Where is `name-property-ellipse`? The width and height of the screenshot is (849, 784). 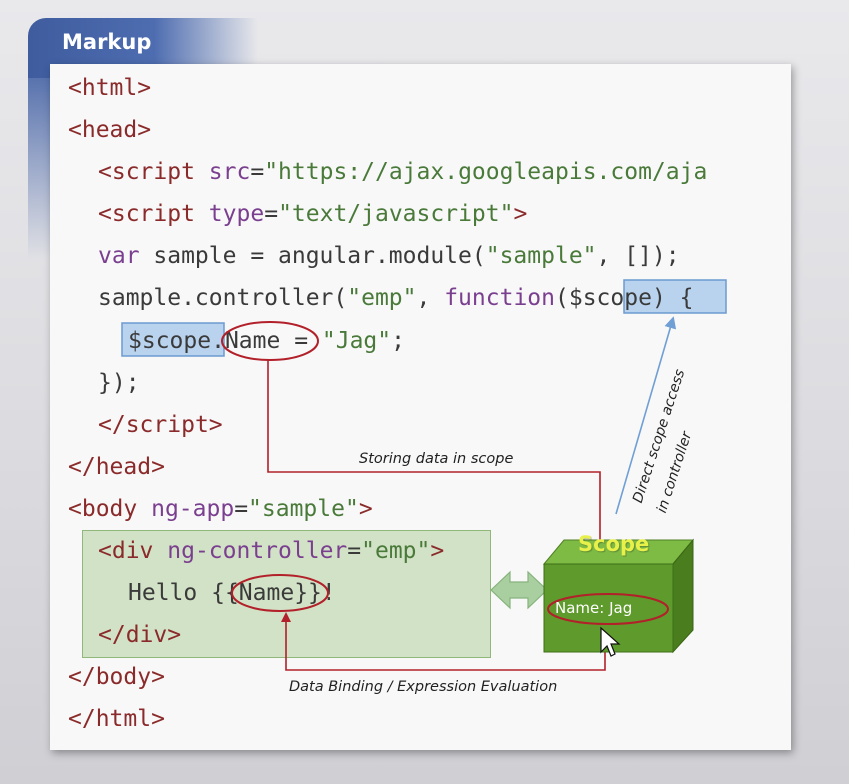 name-property-ellipse is located at coordinates (270, 341).